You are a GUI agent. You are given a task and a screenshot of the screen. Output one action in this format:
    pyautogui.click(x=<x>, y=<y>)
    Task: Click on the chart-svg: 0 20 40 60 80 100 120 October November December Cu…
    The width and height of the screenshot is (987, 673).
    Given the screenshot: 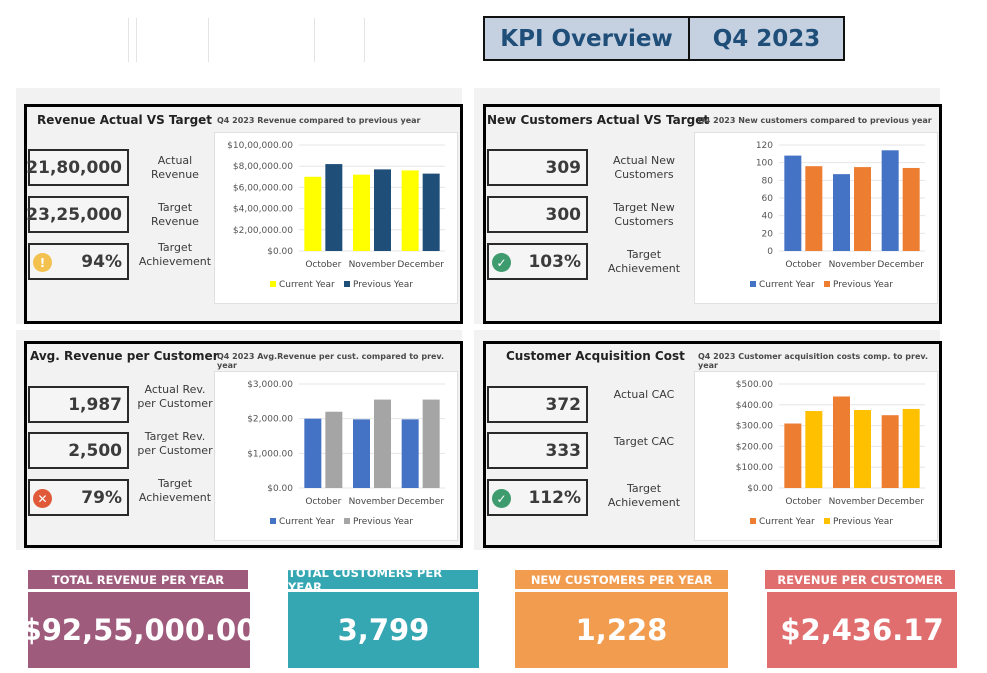 What is the action you would take?
    pyautogui.click(x=837, y=215)
    